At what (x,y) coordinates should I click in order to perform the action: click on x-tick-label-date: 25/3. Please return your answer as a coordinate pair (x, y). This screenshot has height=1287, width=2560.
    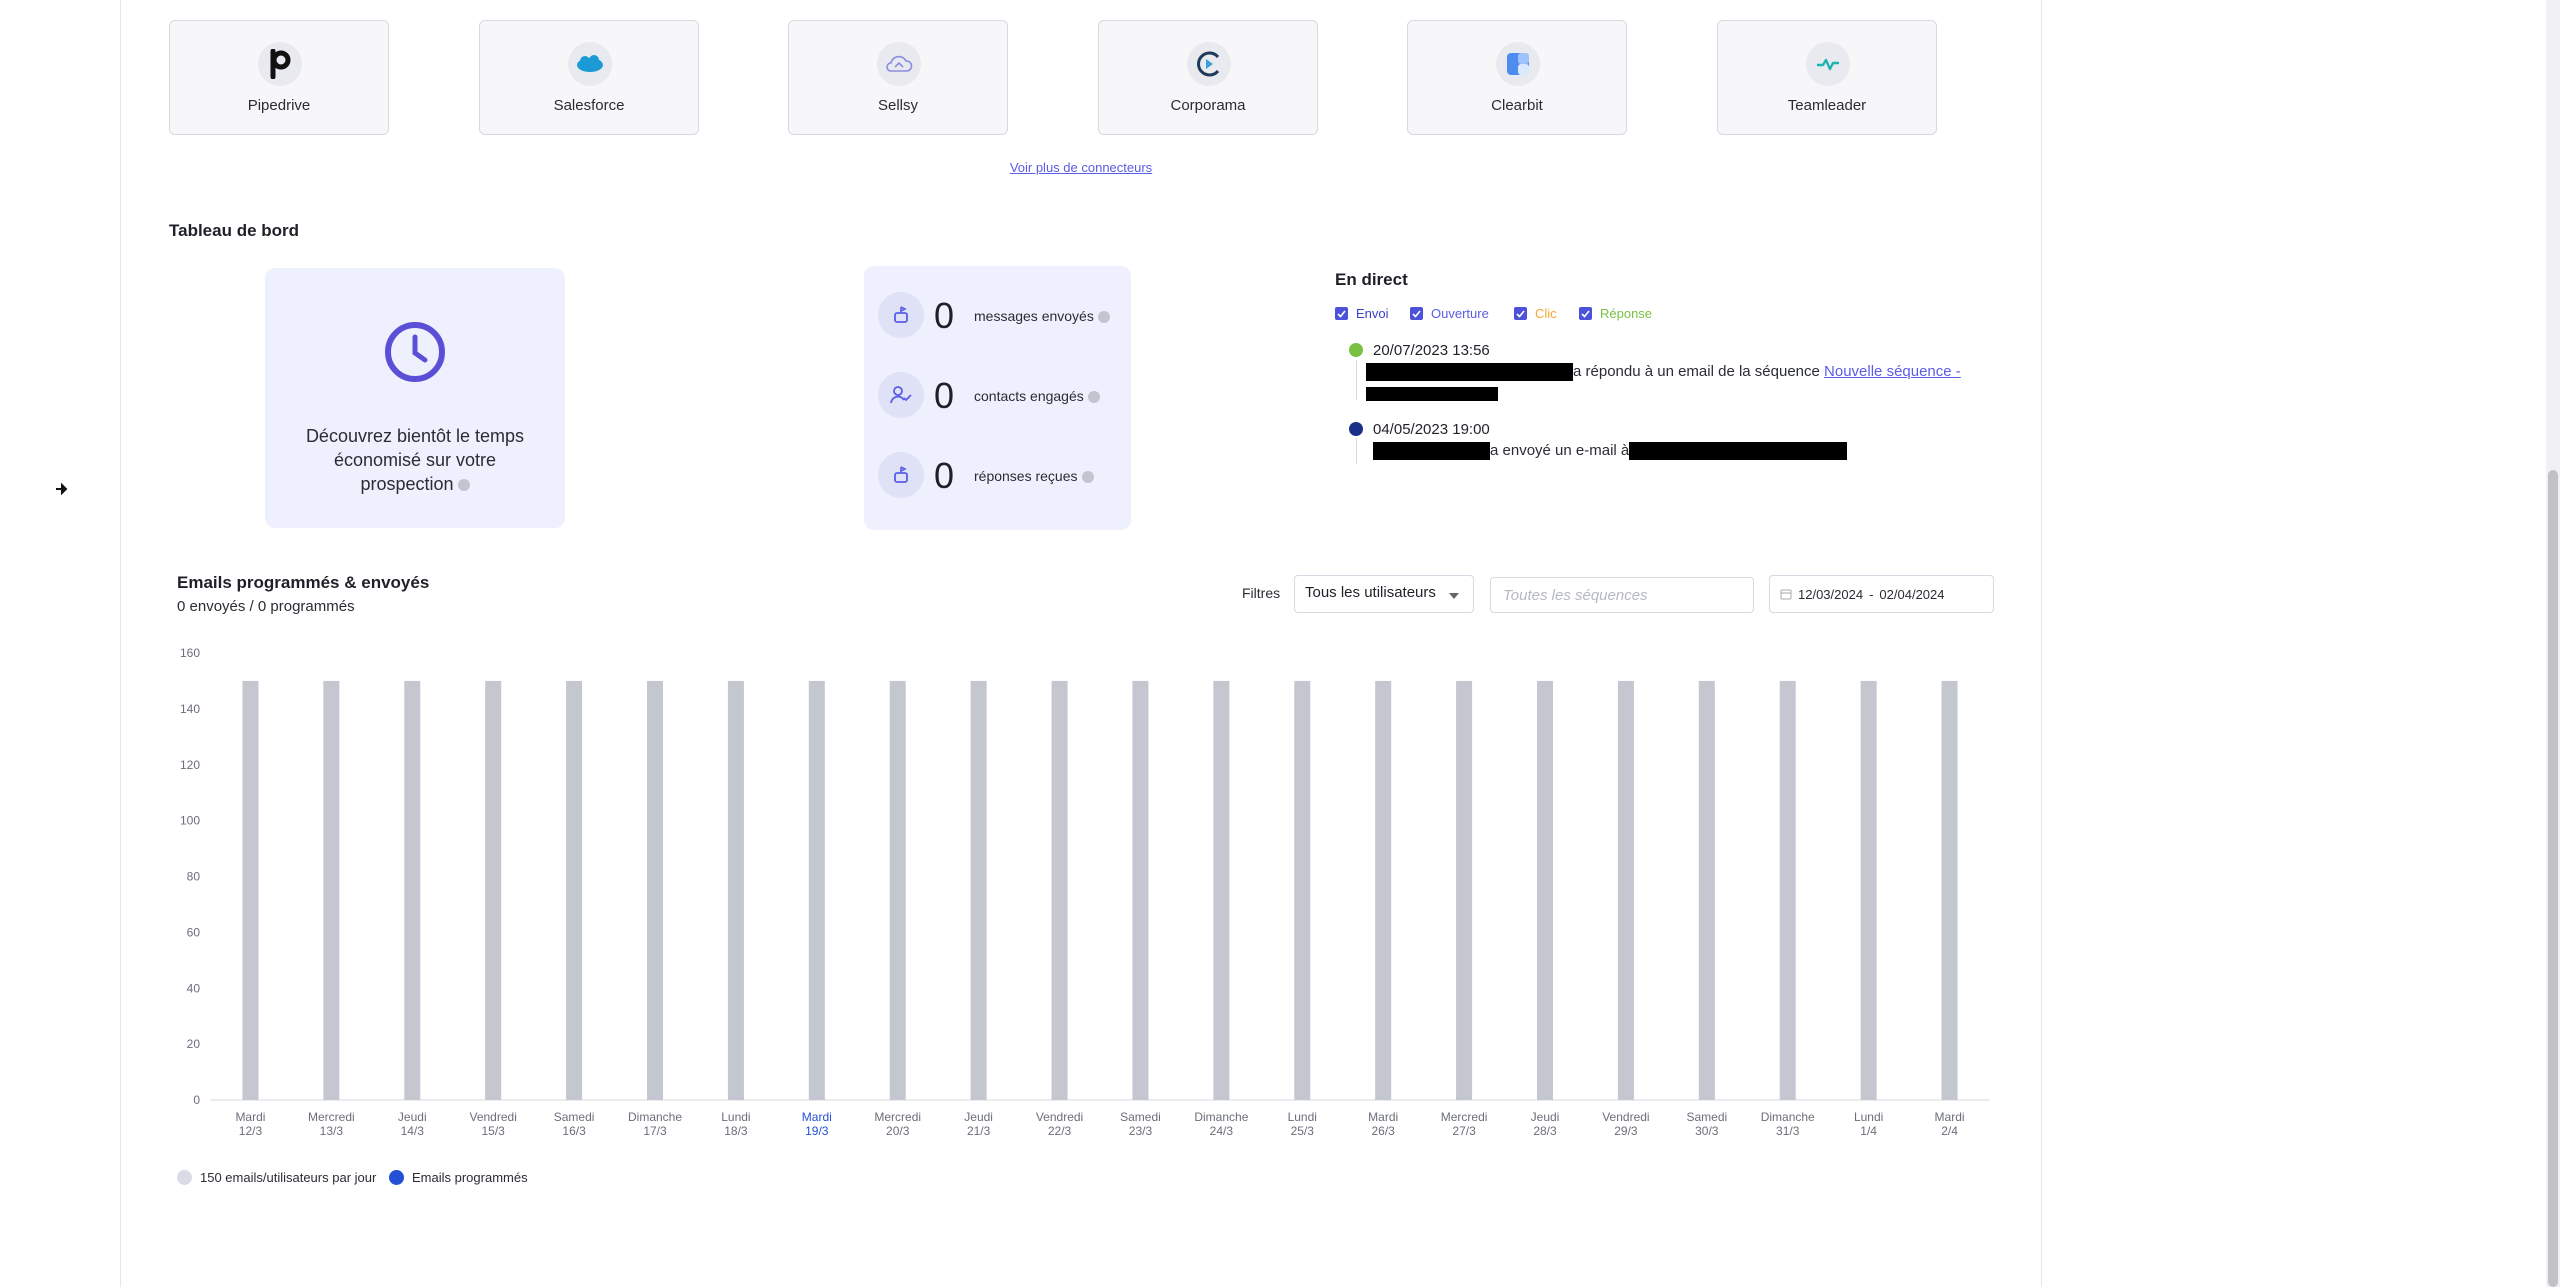
    Looking at the image, I should click on (1303, 1131).